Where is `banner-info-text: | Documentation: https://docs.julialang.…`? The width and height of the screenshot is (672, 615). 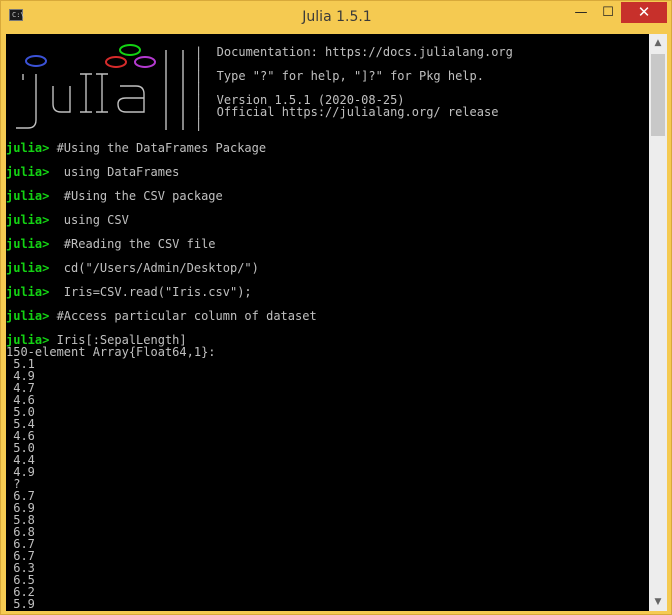 banner-info-text: | Documentation: https://docs.julialang.… is located at coordinates (354, 52).